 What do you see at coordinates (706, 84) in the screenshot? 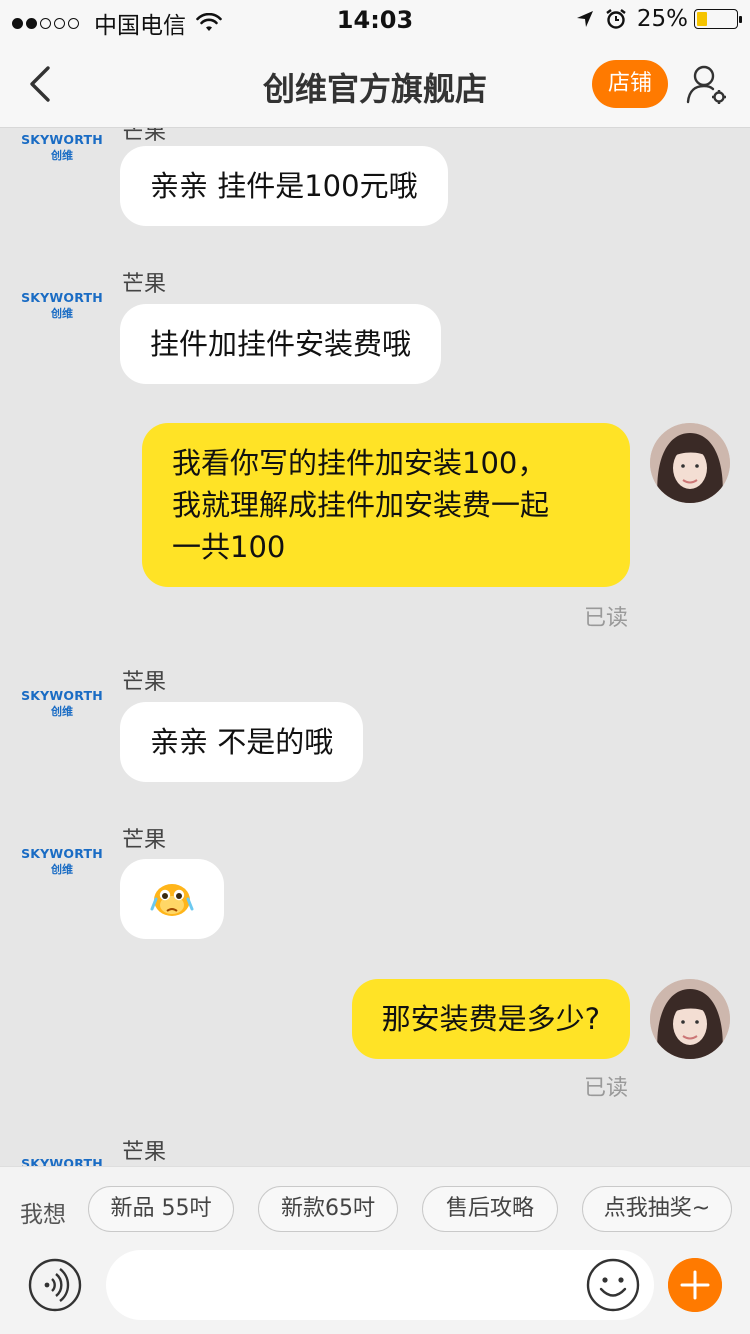
I see `user-settings-icon` at bounding box center [706, 84].